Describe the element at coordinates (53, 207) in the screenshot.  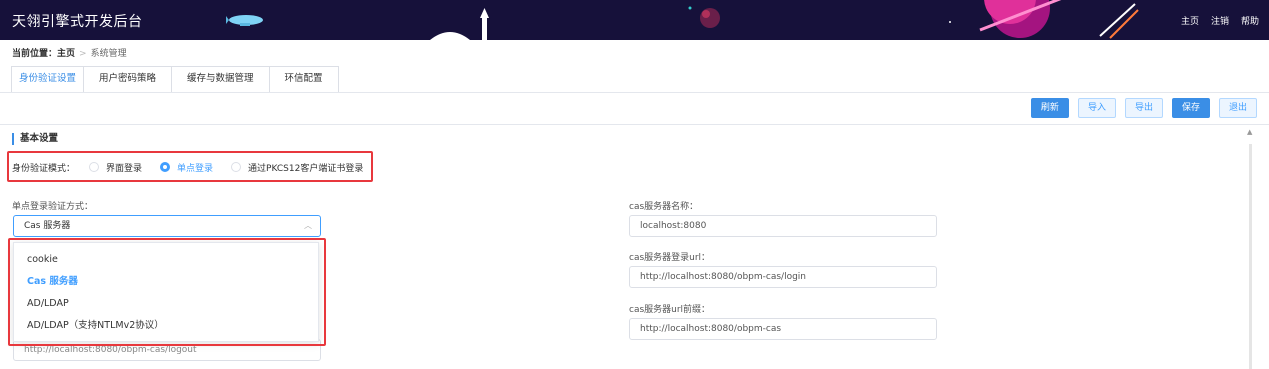
I see `sso-method-label: 单点登录验证方式：` at that location.